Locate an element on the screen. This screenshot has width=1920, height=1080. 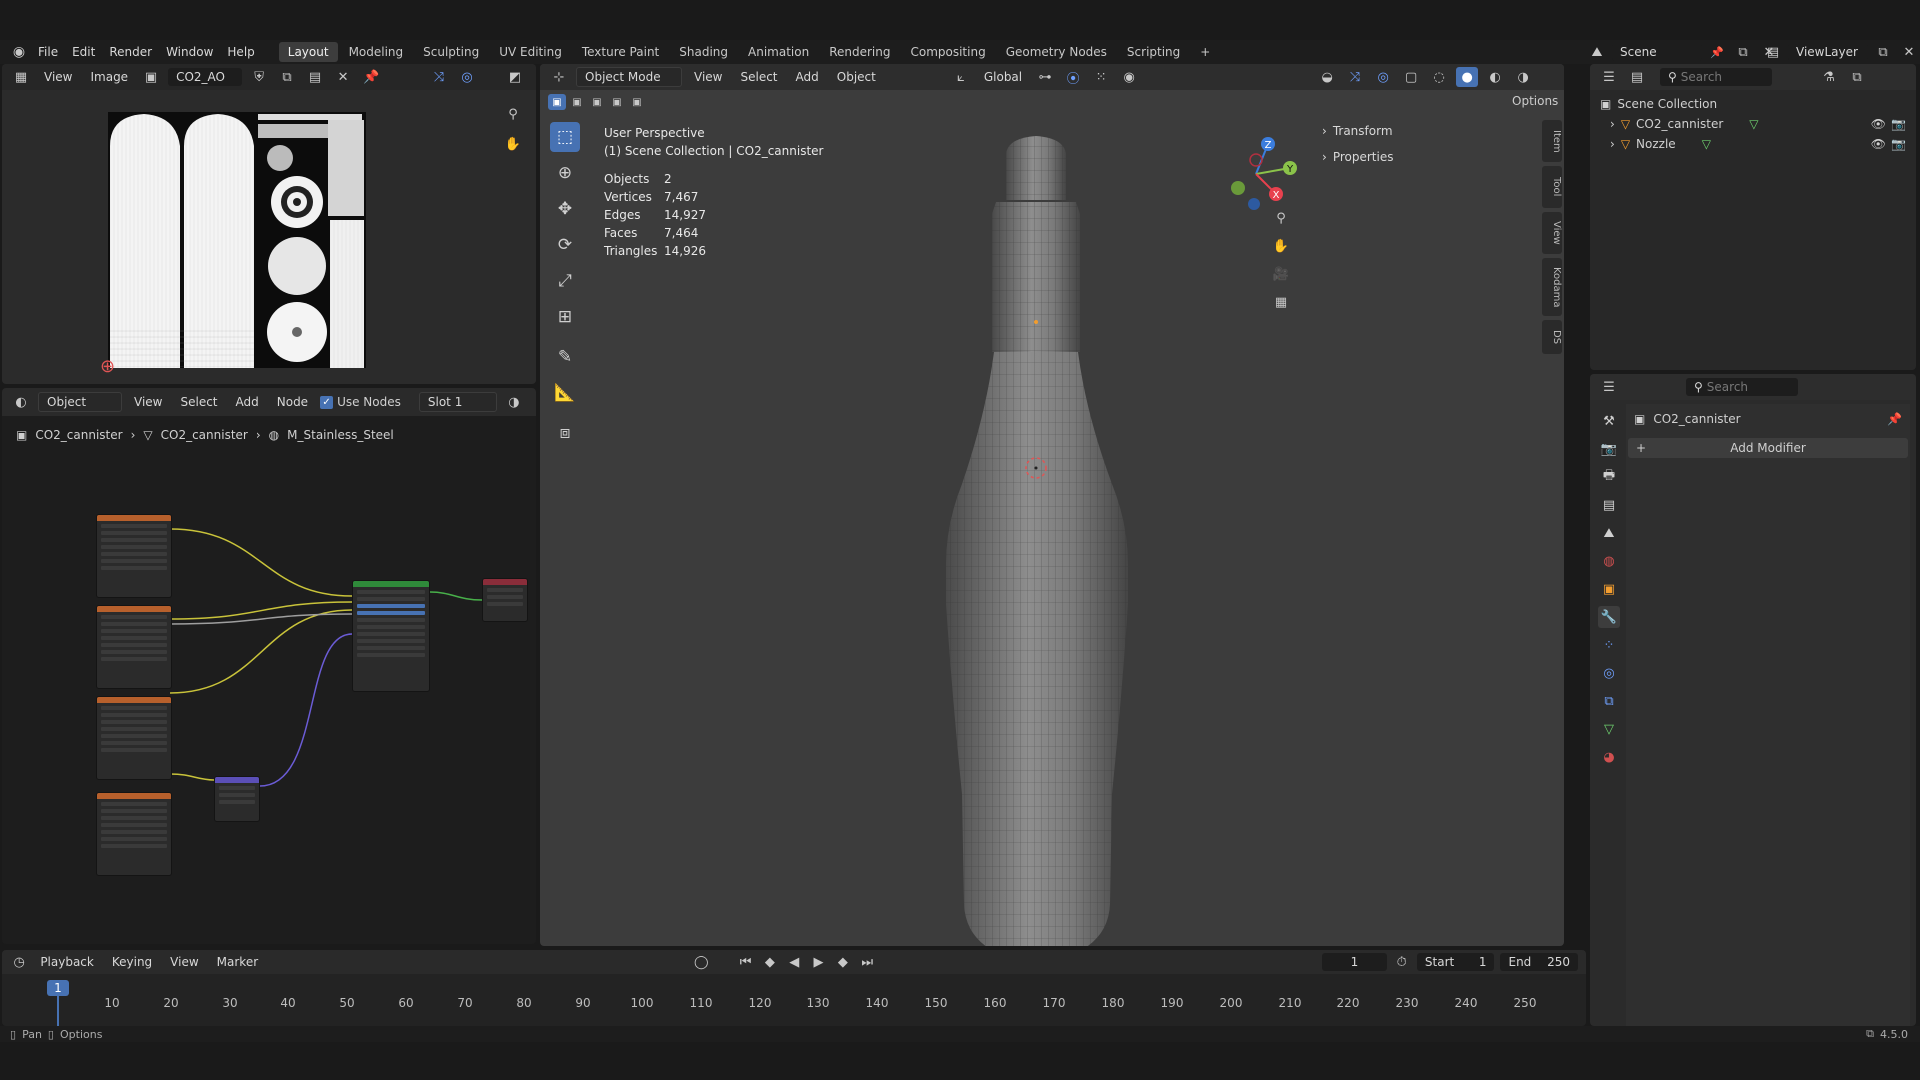
outliner-item: › ▽ Nozzle ▽ 👁 📷 is located at coordinates (1758, 144).